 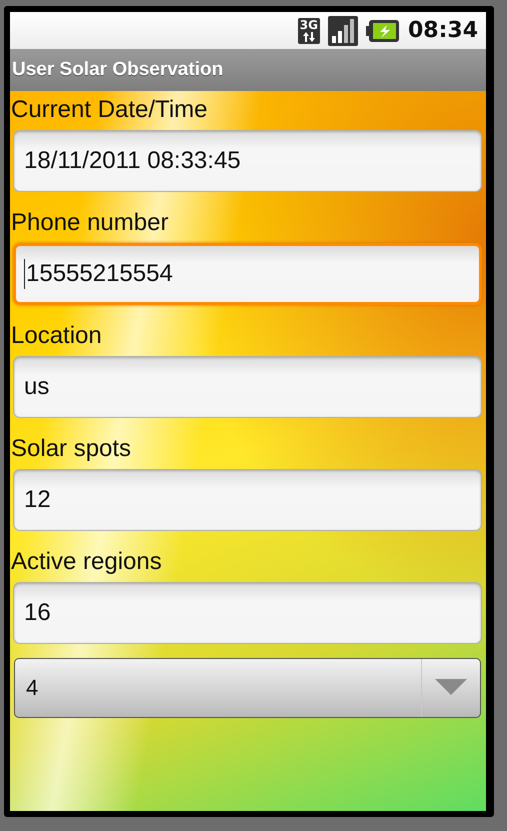 I want to click on text-input-field: 15555215554, so click(x=247, y=274).